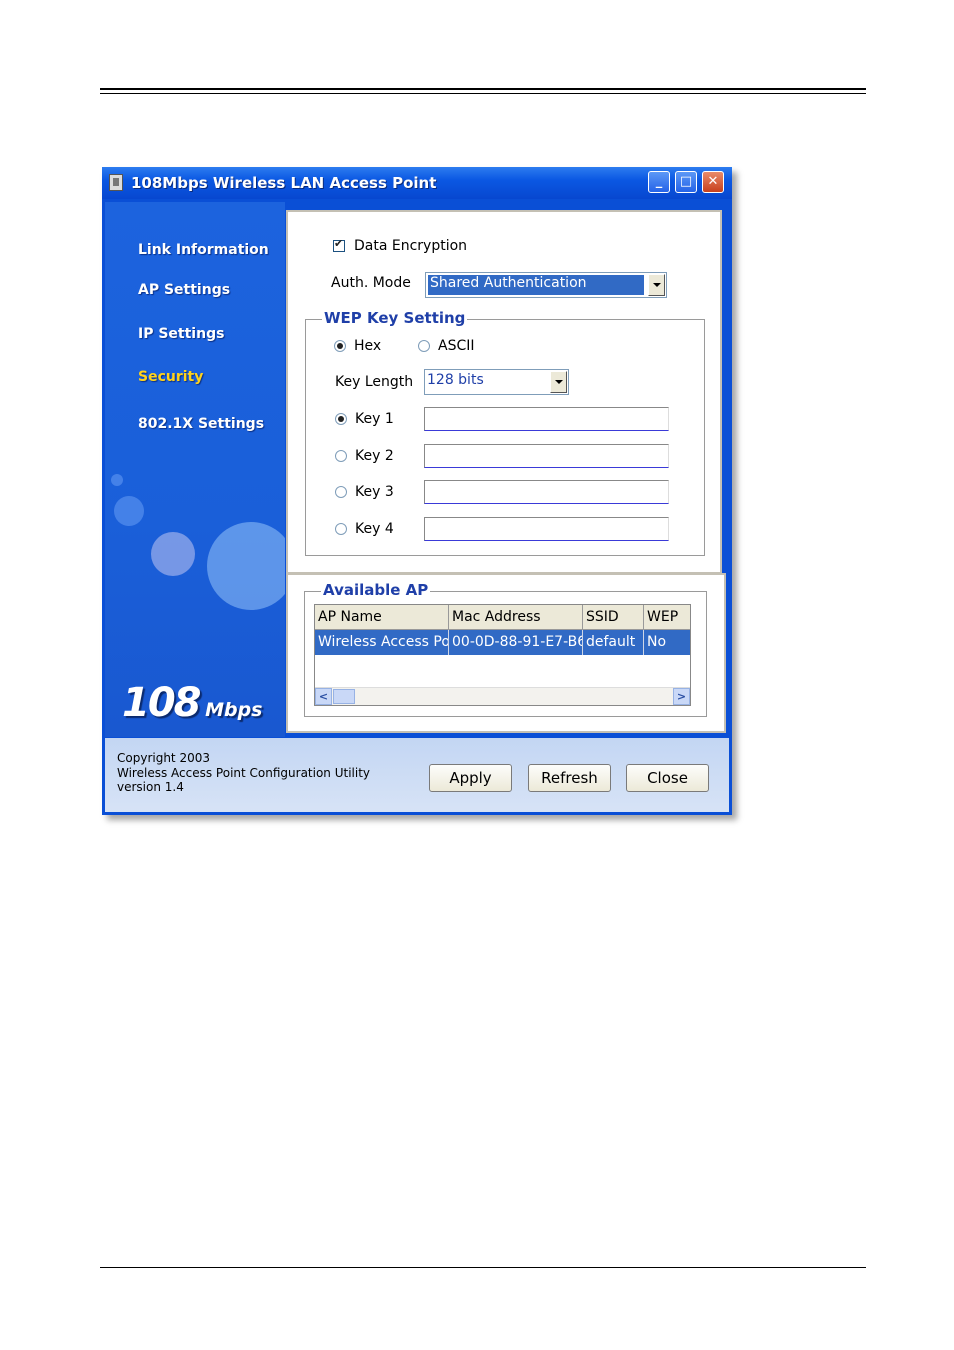 This screenshot has width=954, height=1350. I want to click on scroll-right-icon: >, so click(681, 696).